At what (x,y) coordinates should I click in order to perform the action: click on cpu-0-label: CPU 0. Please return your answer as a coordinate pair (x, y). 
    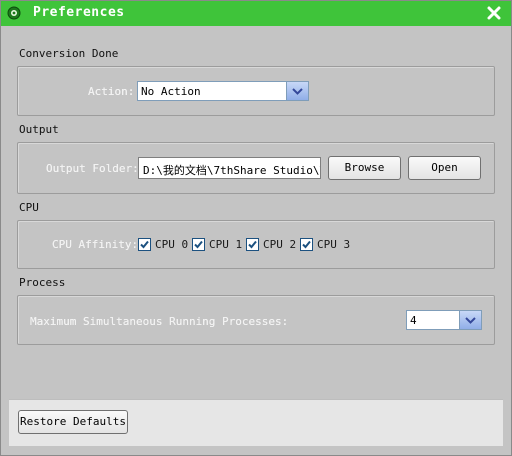
    Looking at the image, I should click on (172, 244).